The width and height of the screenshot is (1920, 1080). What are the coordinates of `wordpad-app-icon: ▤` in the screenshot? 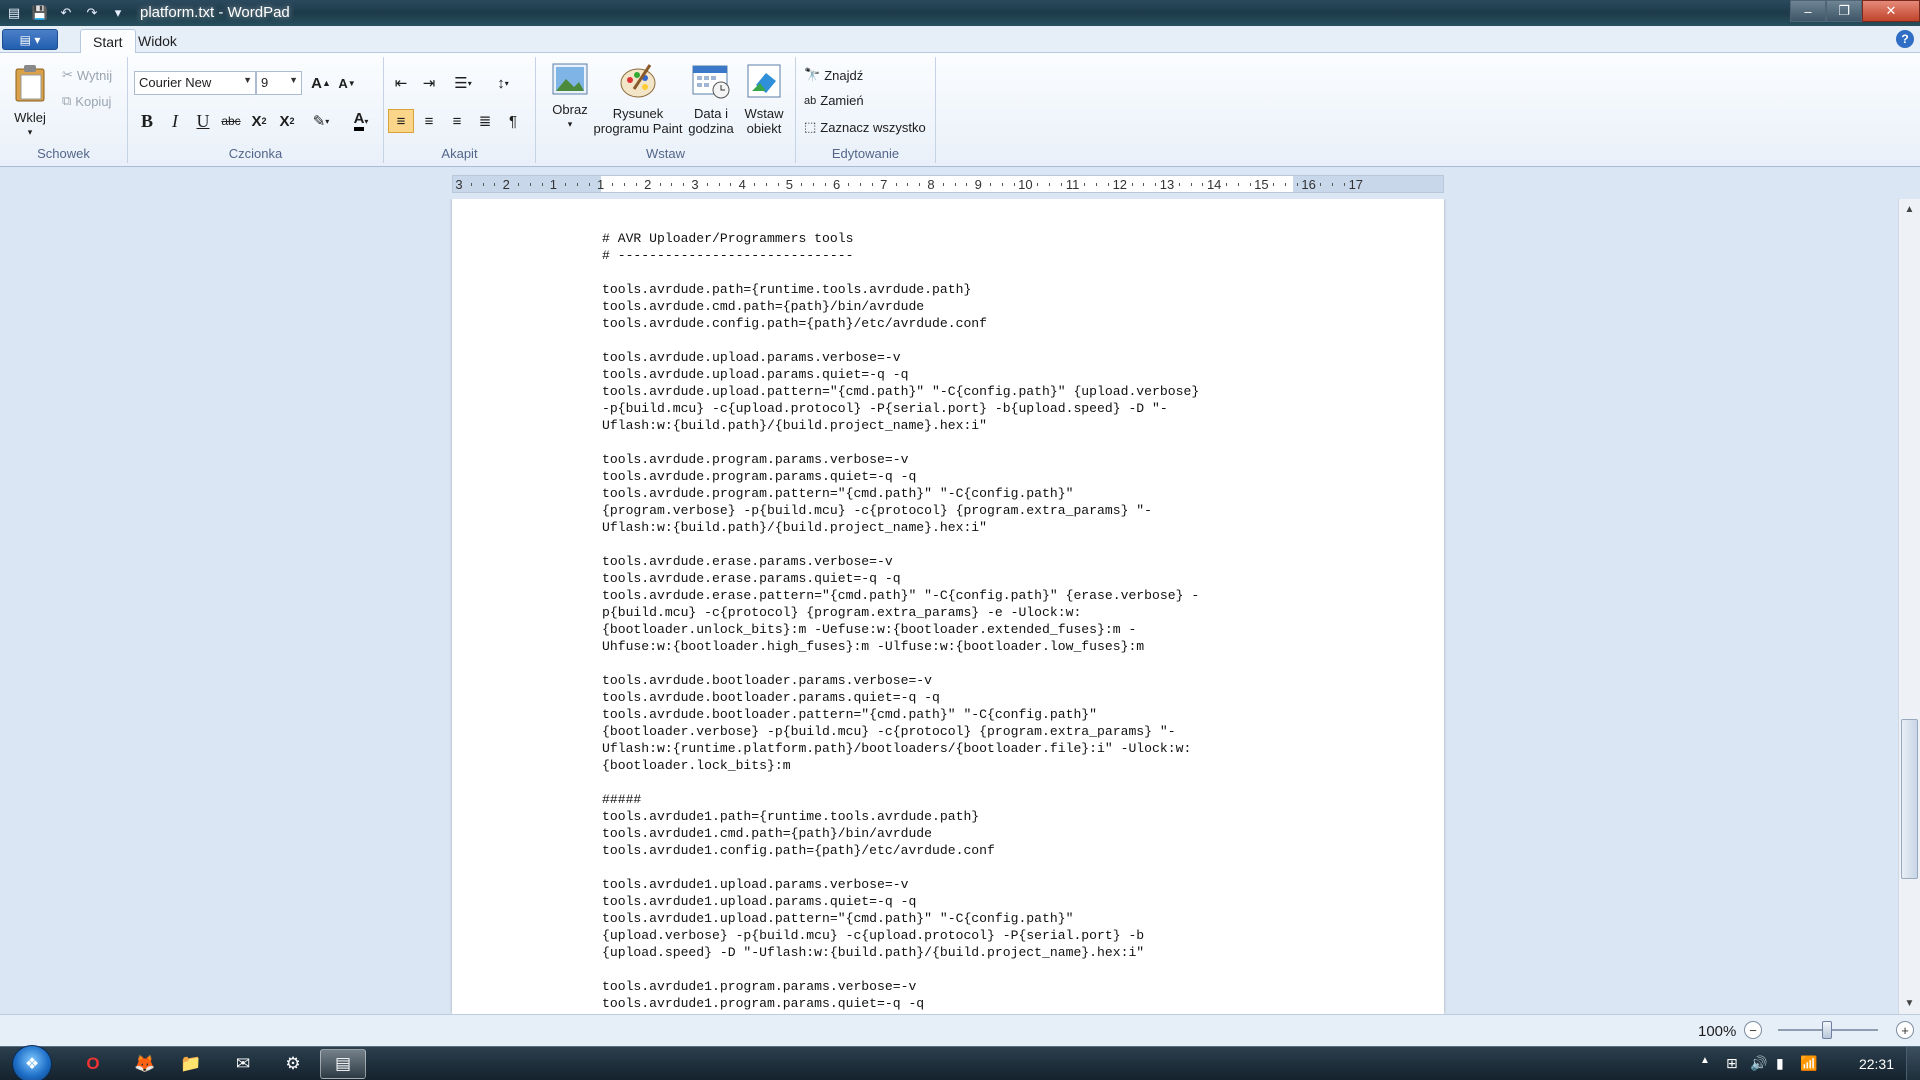 It's located at (14, 13).